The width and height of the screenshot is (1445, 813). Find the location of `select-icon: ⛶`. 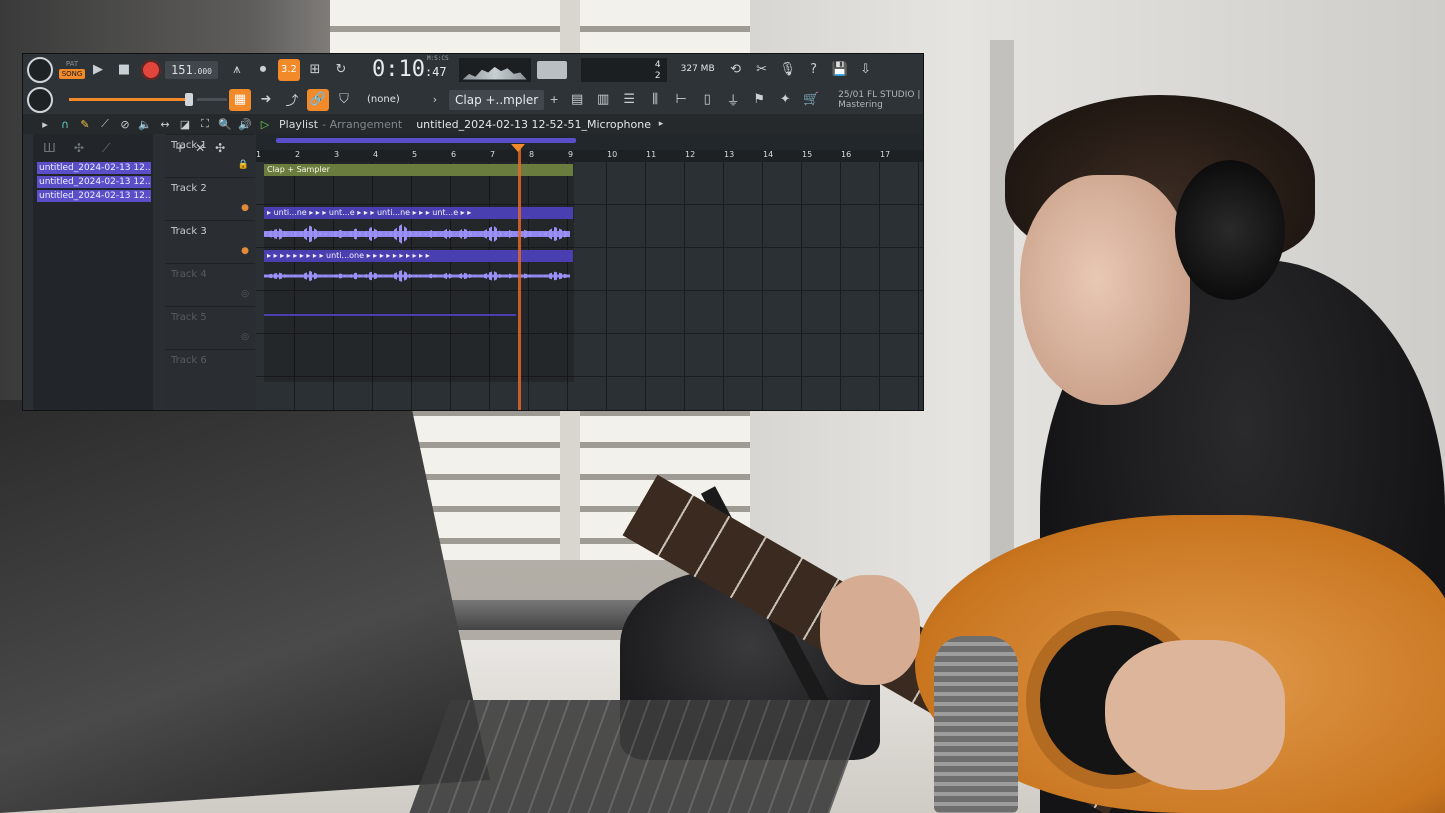

select-icon: ⛶ is located at coordinates (205, 124).